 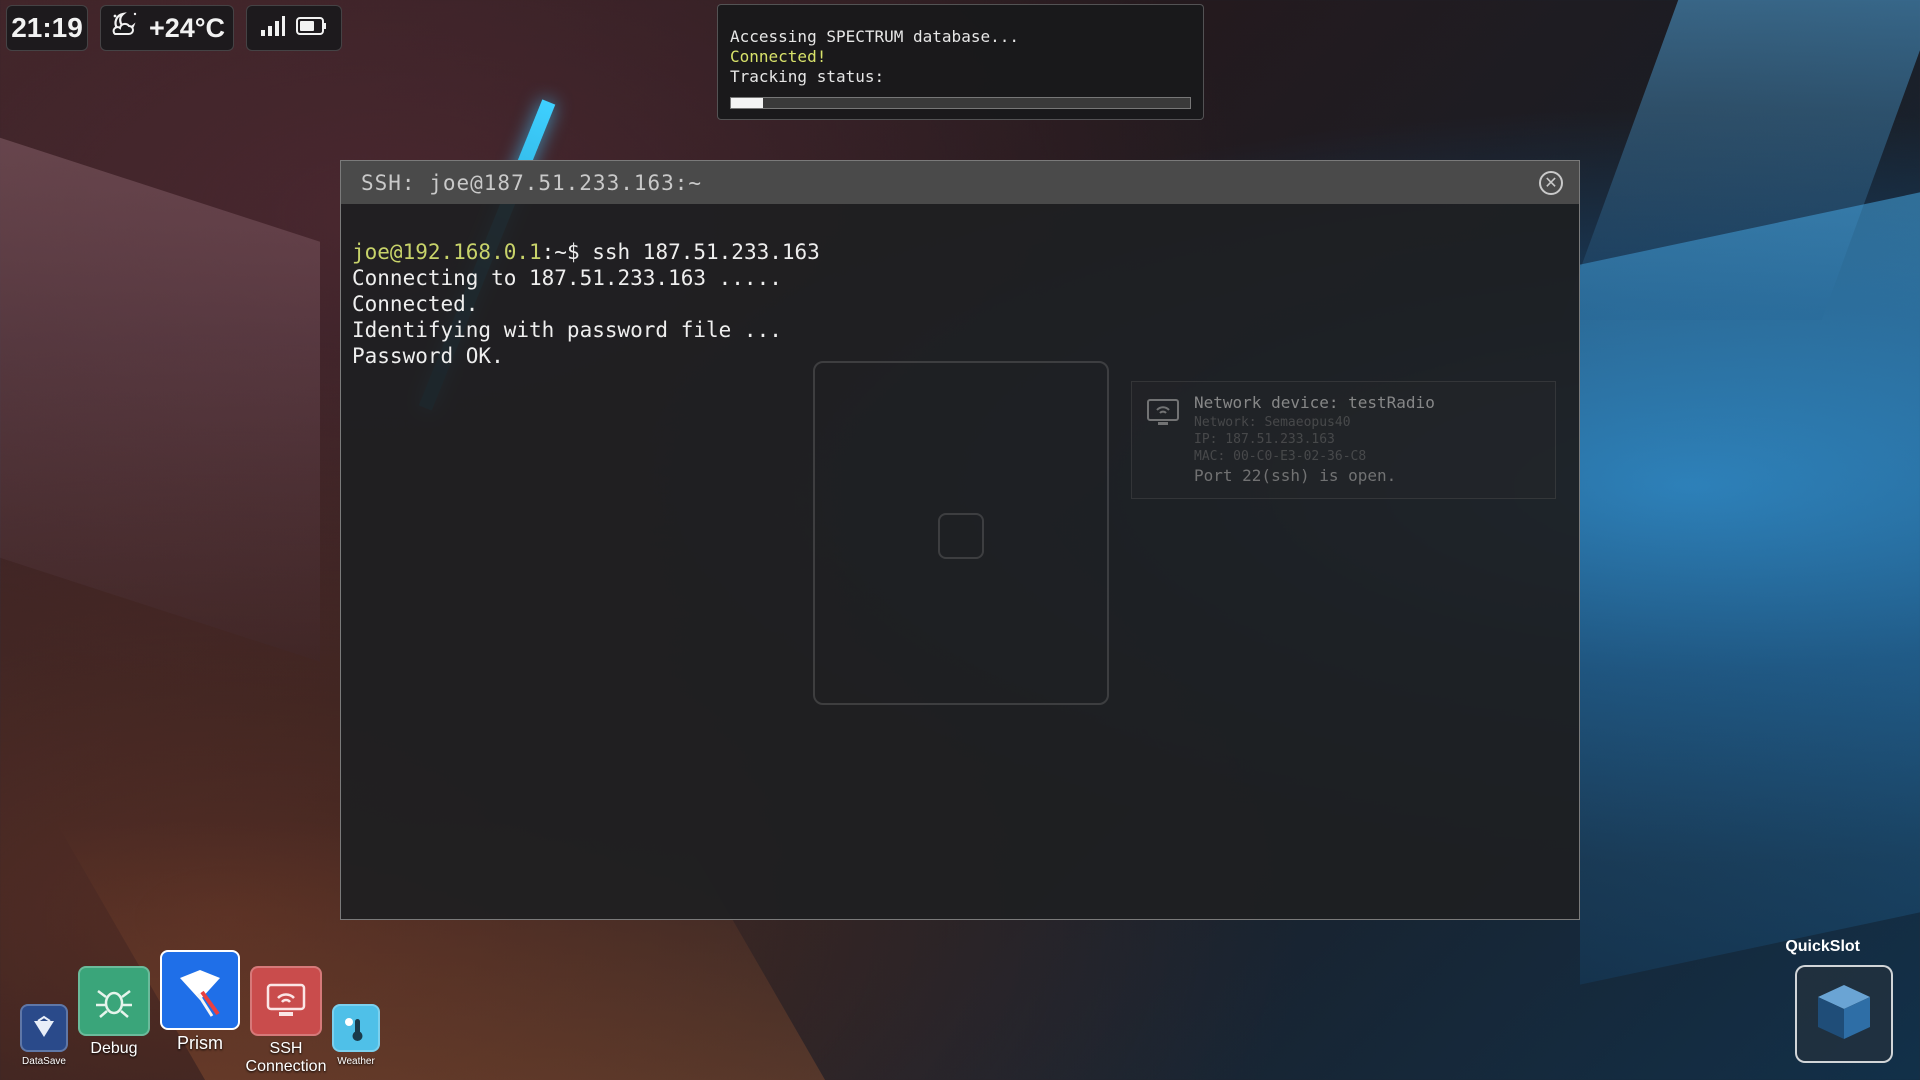 I want to click on notification-connected: Connected!, so click(x=778, y=56).